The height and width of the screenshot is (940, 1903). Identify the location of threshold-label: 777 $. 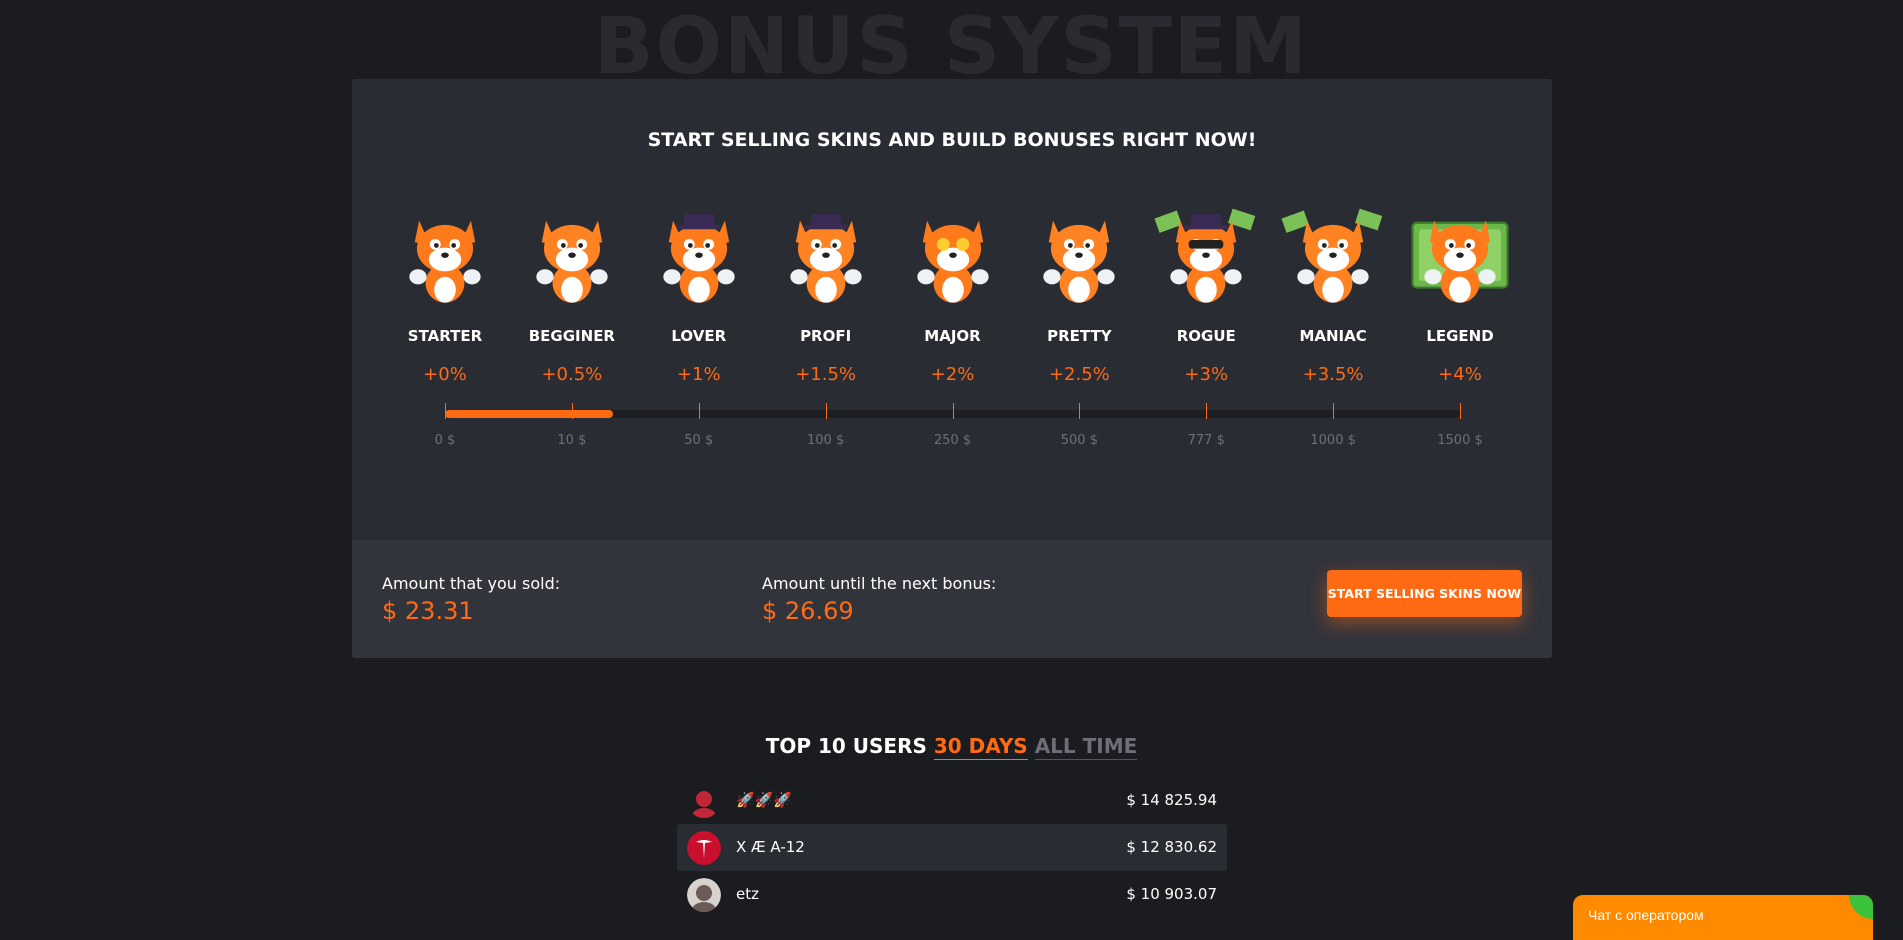
(1206, 440).